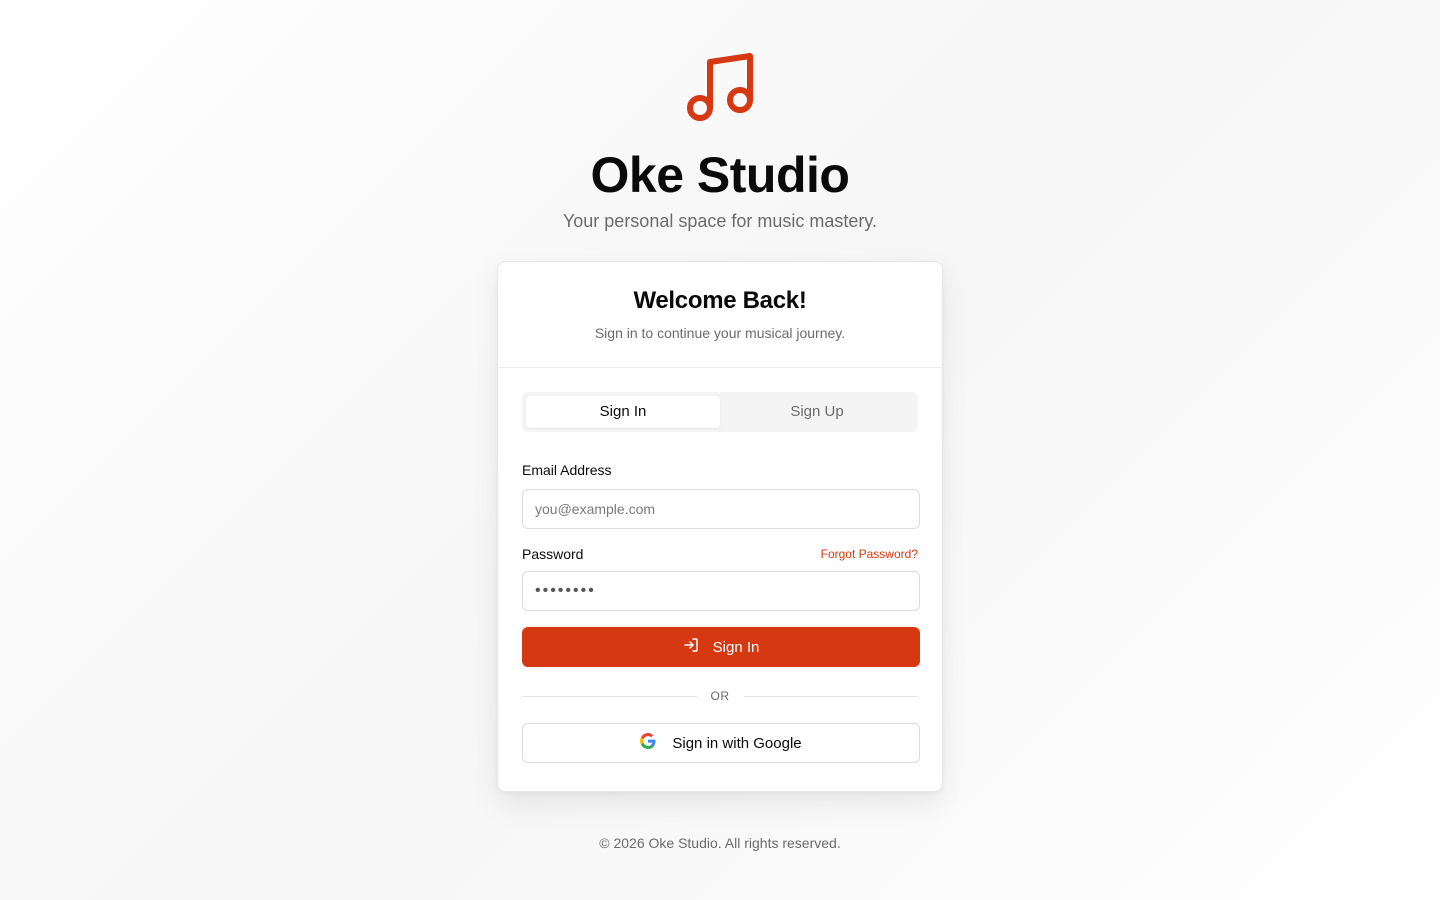  What do you see at coordinates (609, 696) in the screenshot?
I see `divider-line-left` at bounding box center [609, 696].